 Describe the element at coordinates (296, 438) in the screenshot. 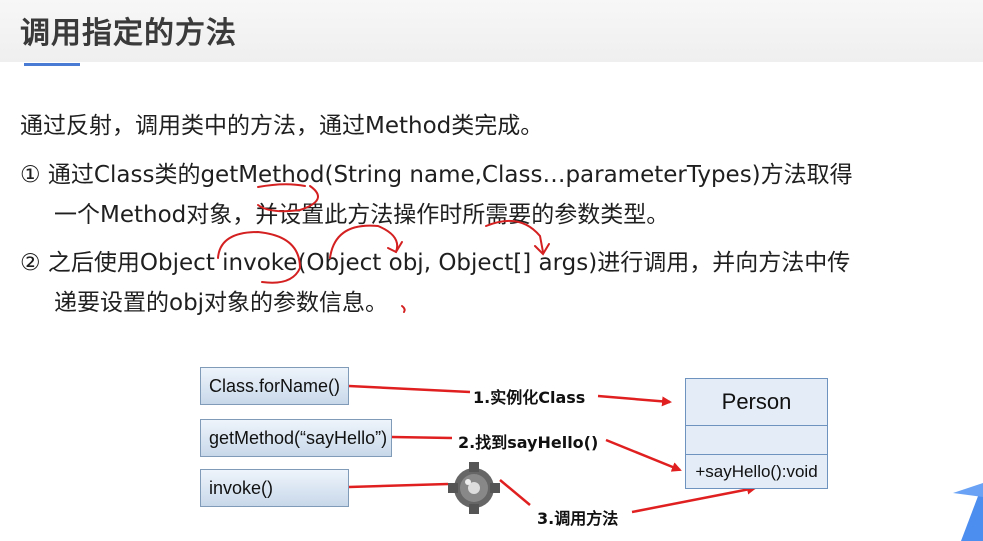

I see `getmethod-box: getMethod(“sayHello”)` at that location.